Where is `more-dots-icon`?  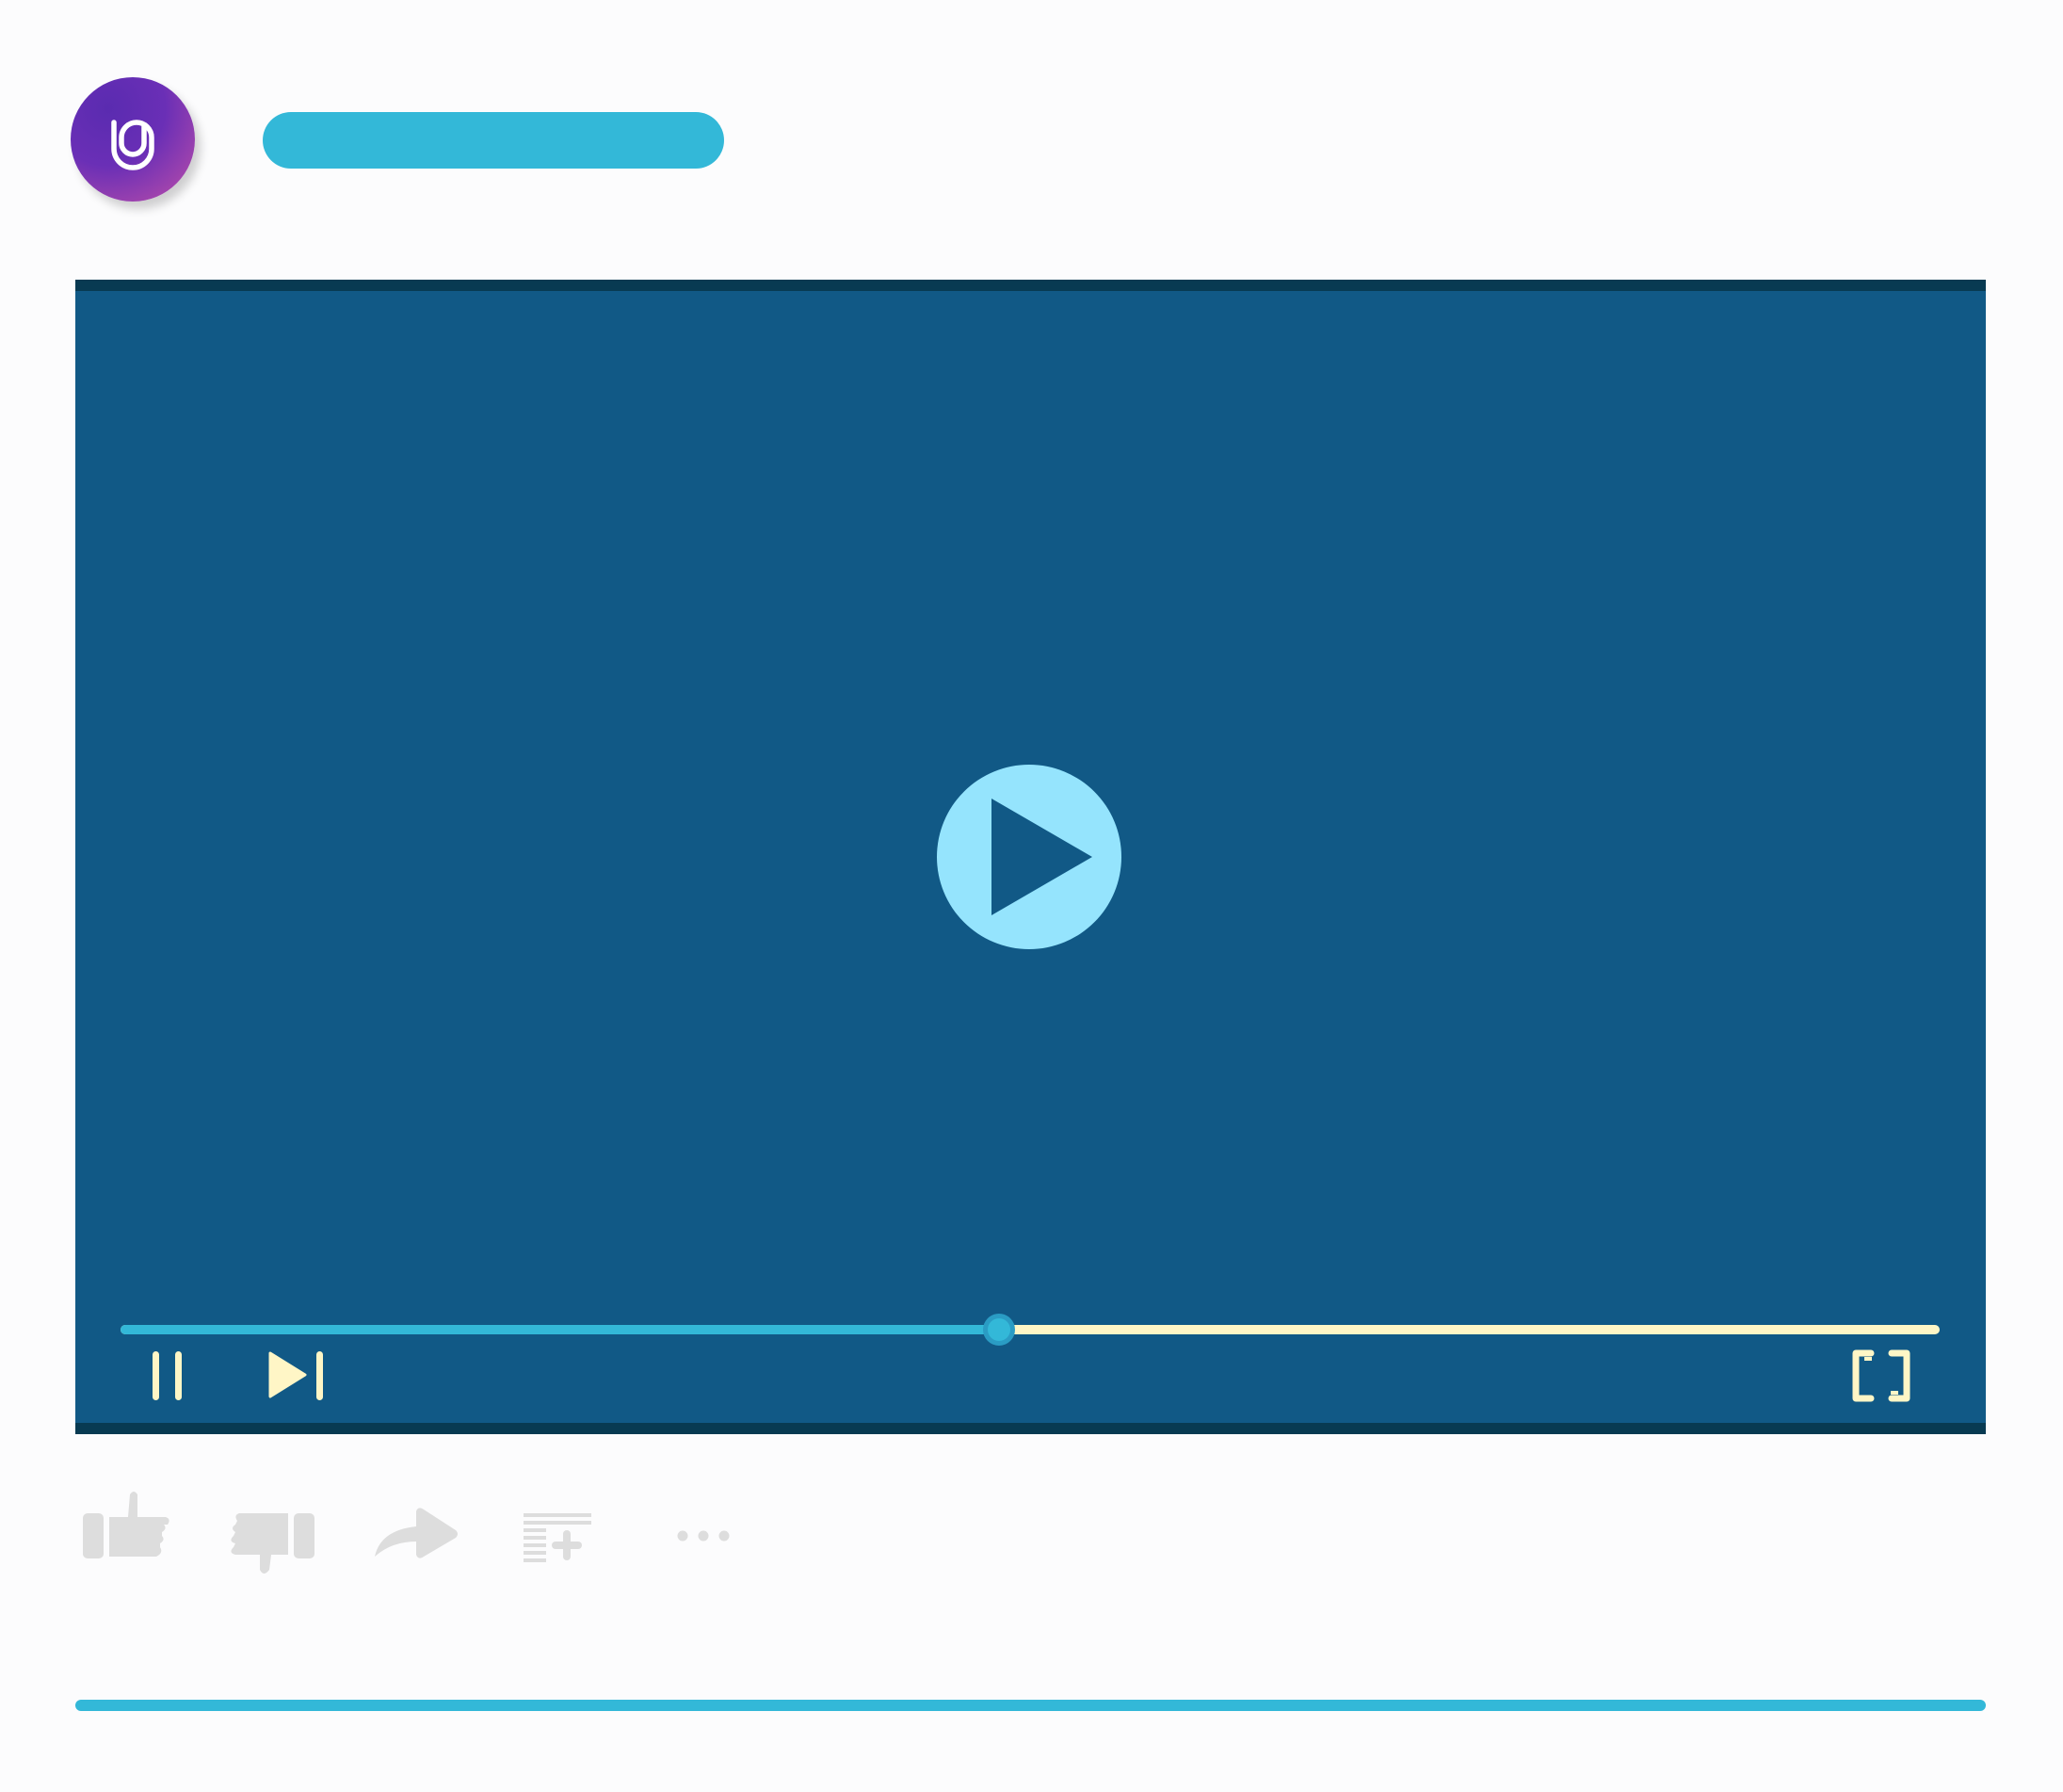 more-dots-icon is located at coordinates (703, 1536).